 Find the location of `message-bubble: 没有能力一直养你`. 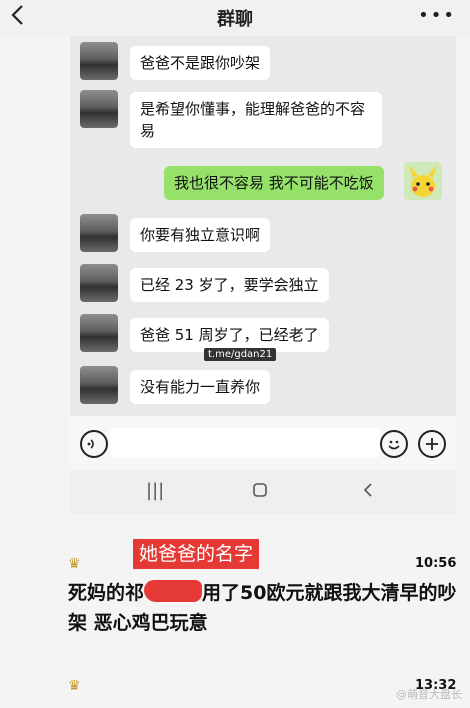

message-bubble: 没有能力一直养你 is located at coordinates (200, 387).